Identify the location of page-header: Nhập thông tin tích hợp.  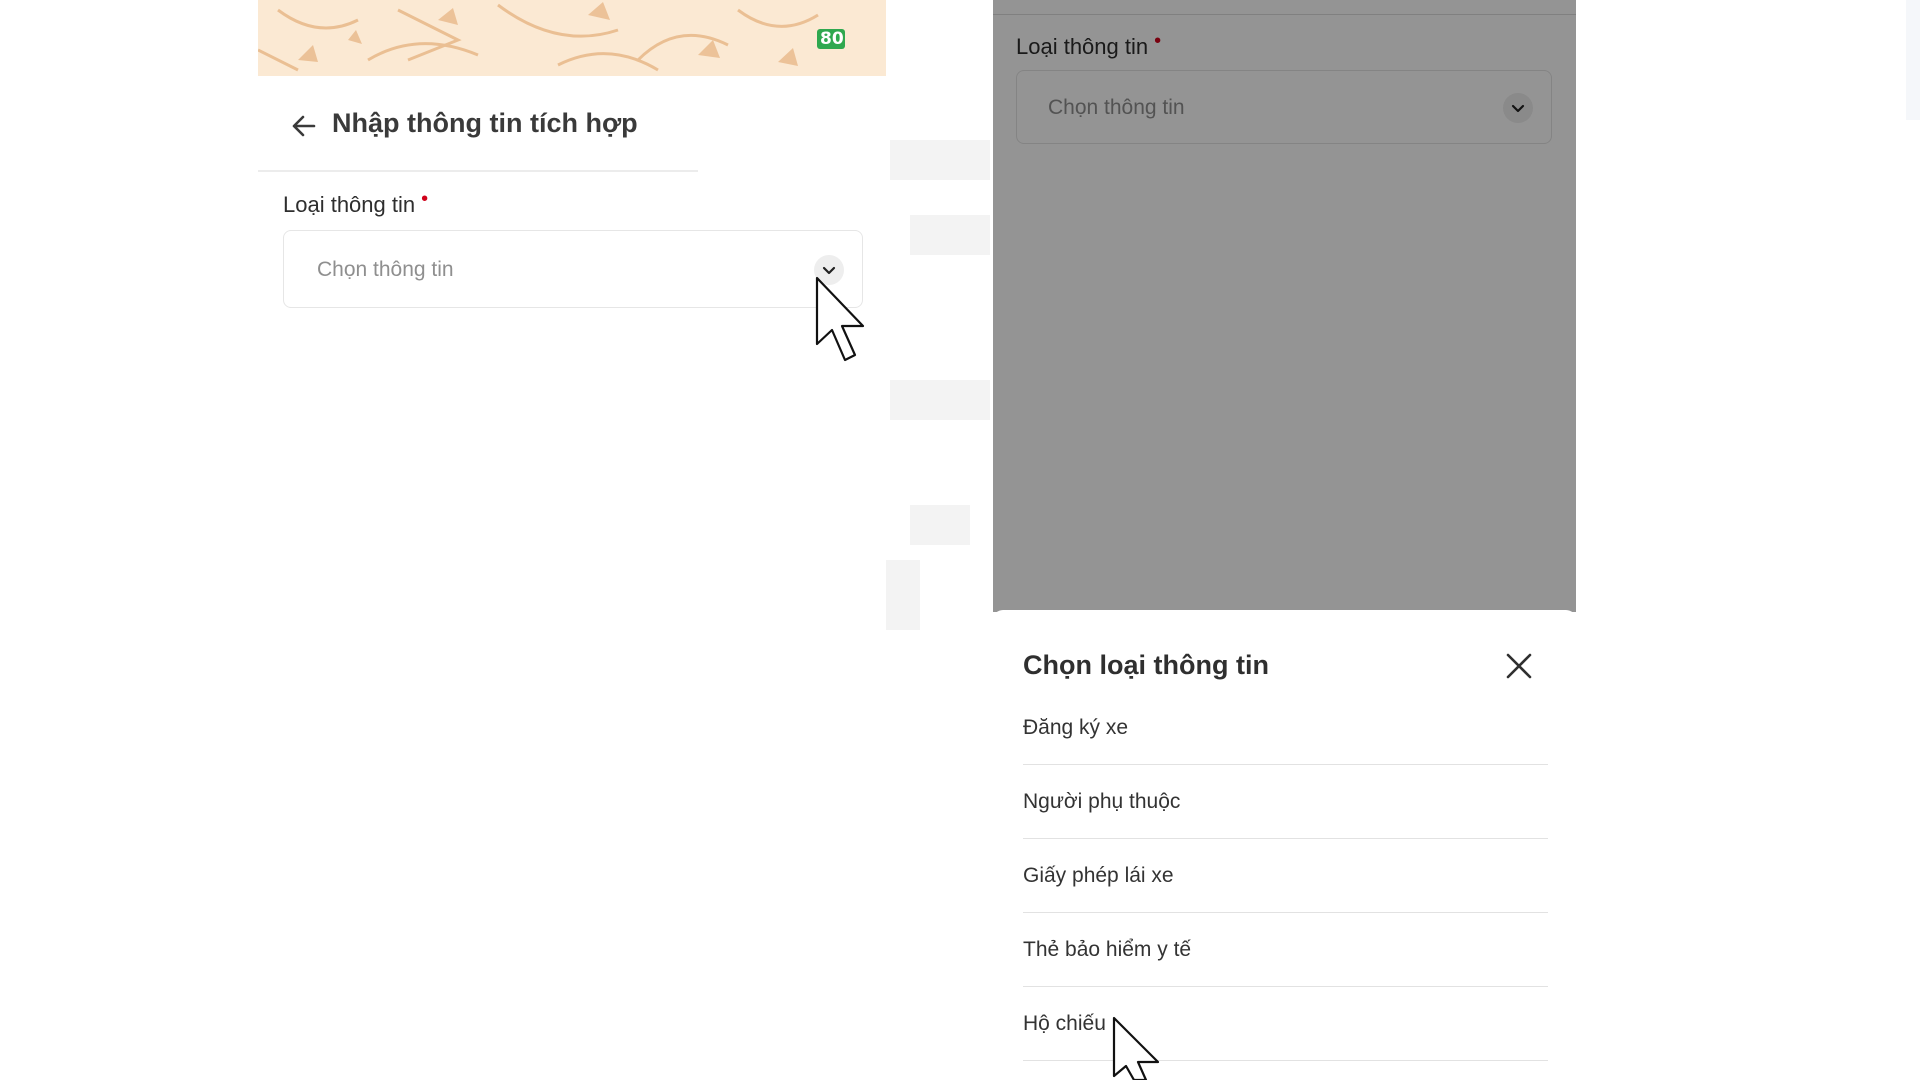
(572, 132).